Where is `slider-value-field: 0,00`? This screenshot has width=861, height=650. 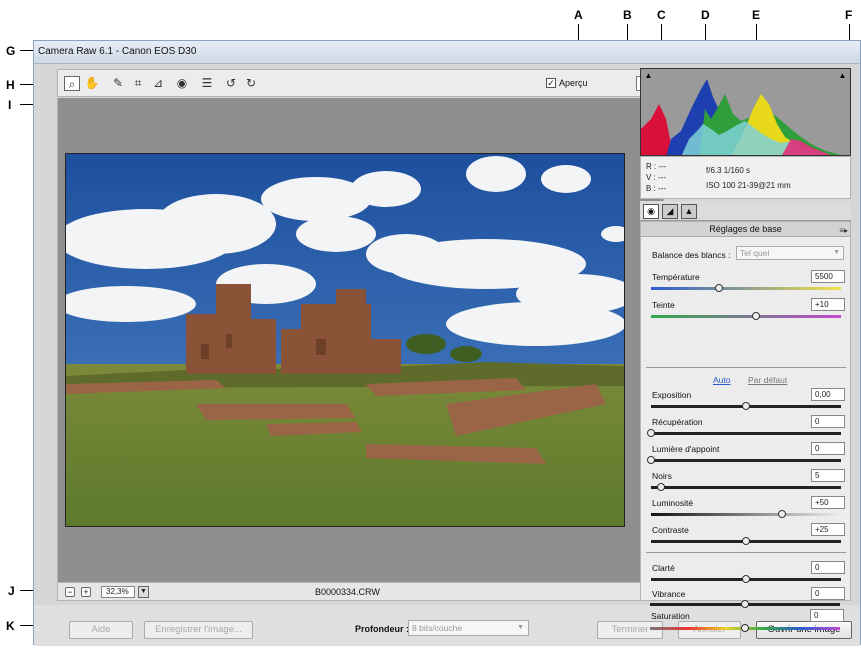
slider-value-field: 0,00 is located at coordinates (828, 394).